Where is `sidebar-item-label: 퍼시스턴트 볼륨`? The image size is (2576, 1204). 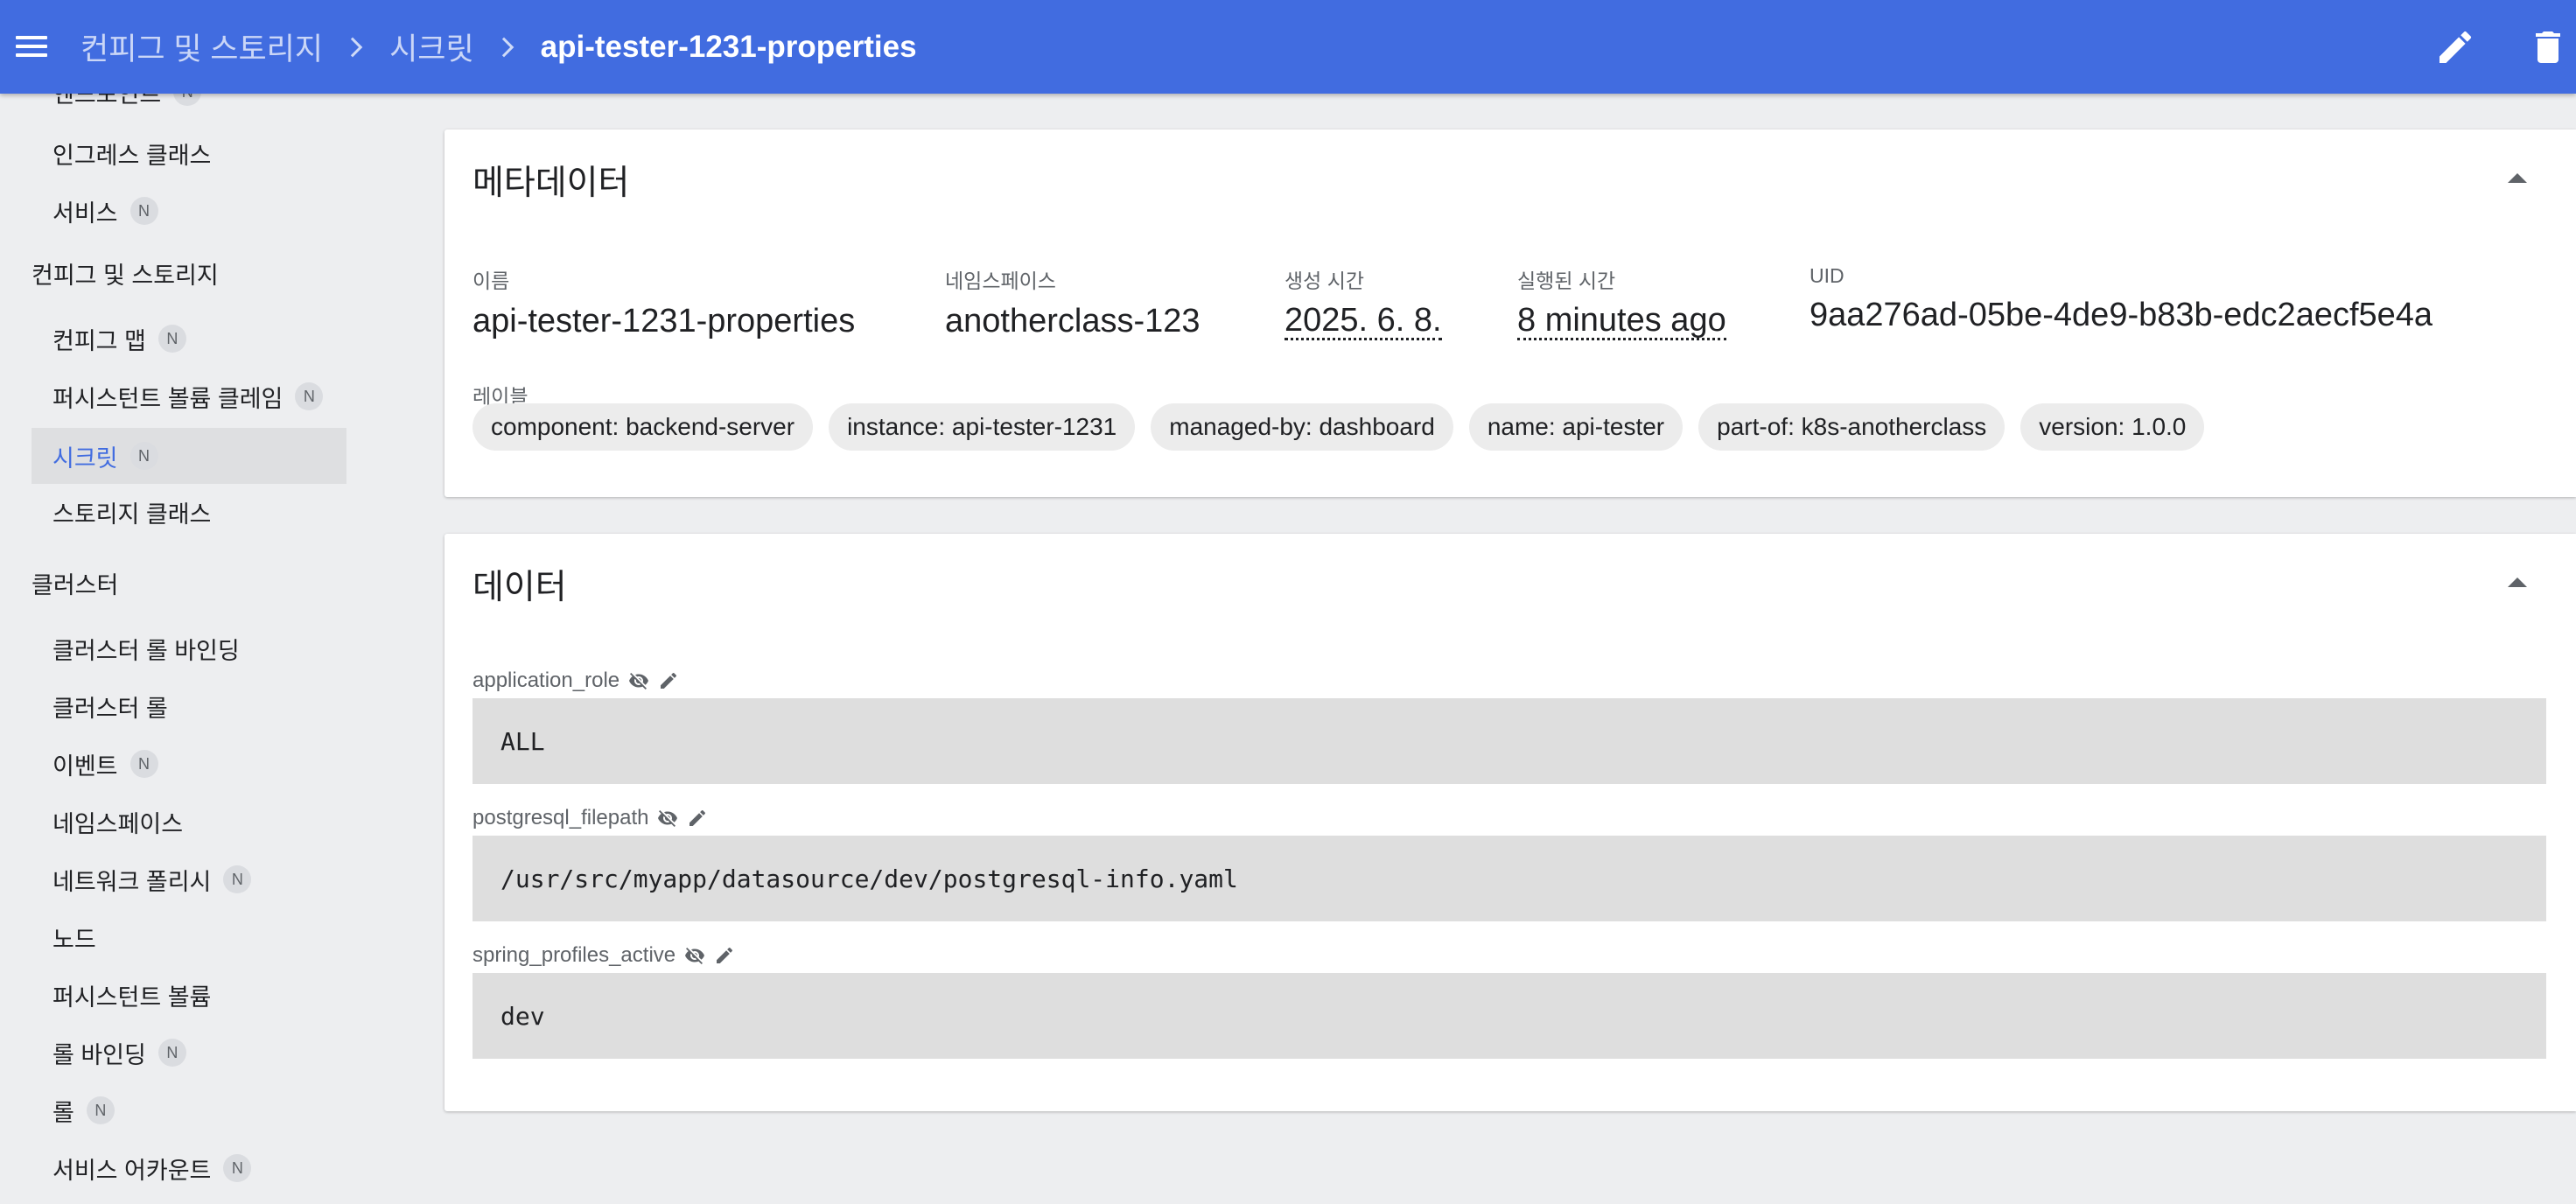
sidebar-item-label: 퍼시스턴트 볼륨 is located at coordinates (132, 997).